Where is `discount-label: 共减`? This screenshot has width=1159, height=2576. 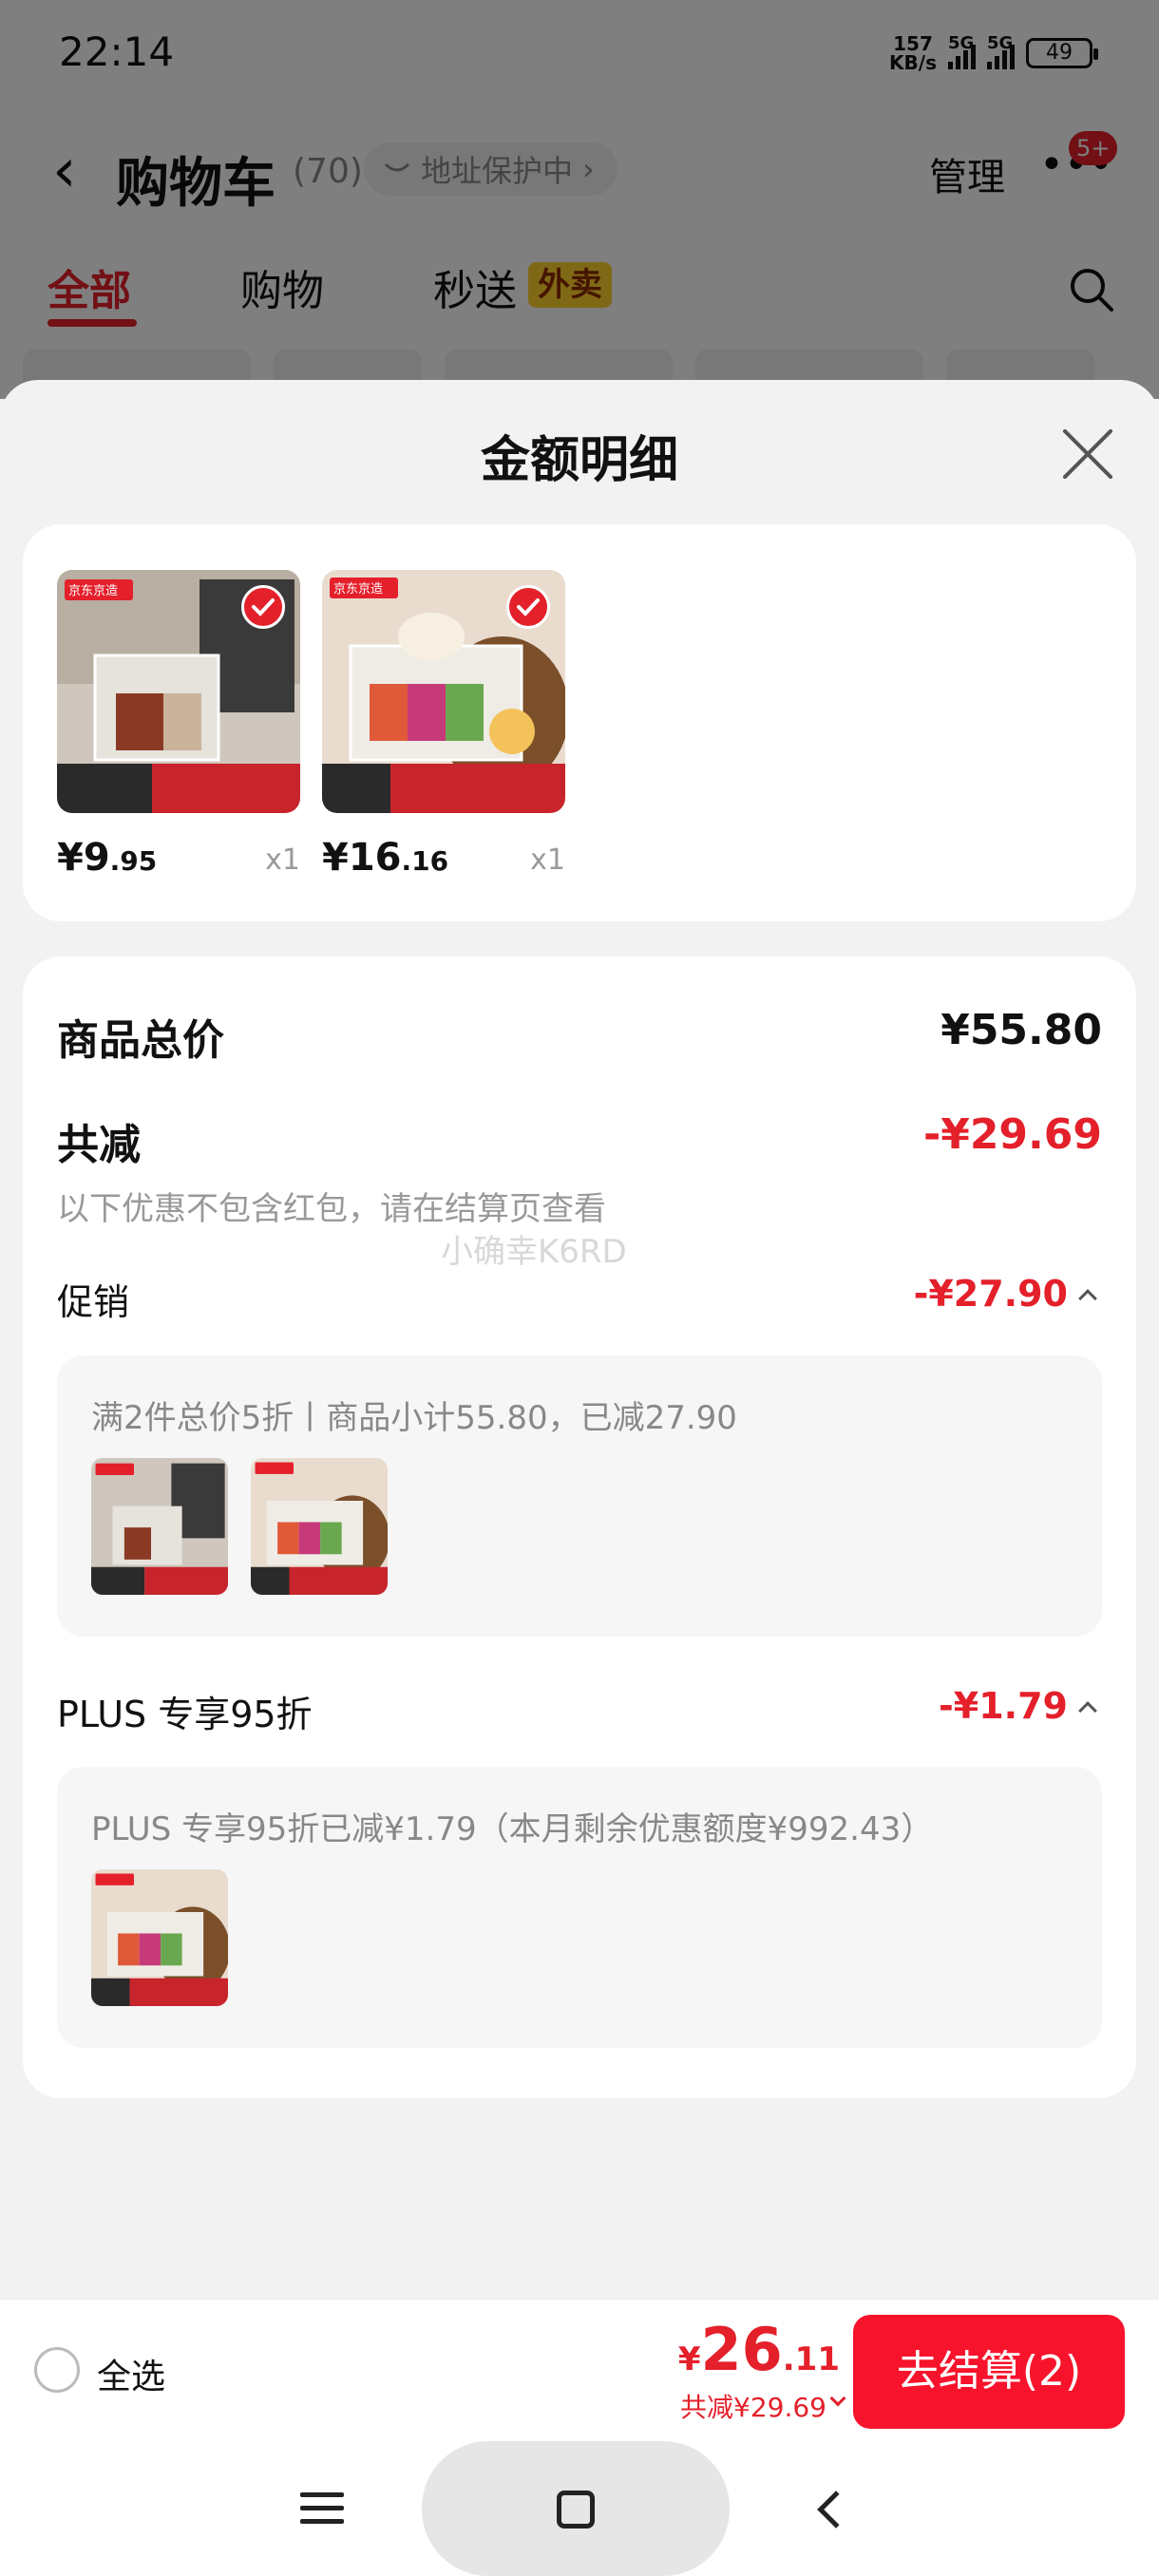 discount-label: 共减 is located at coordinates (99, 1145).